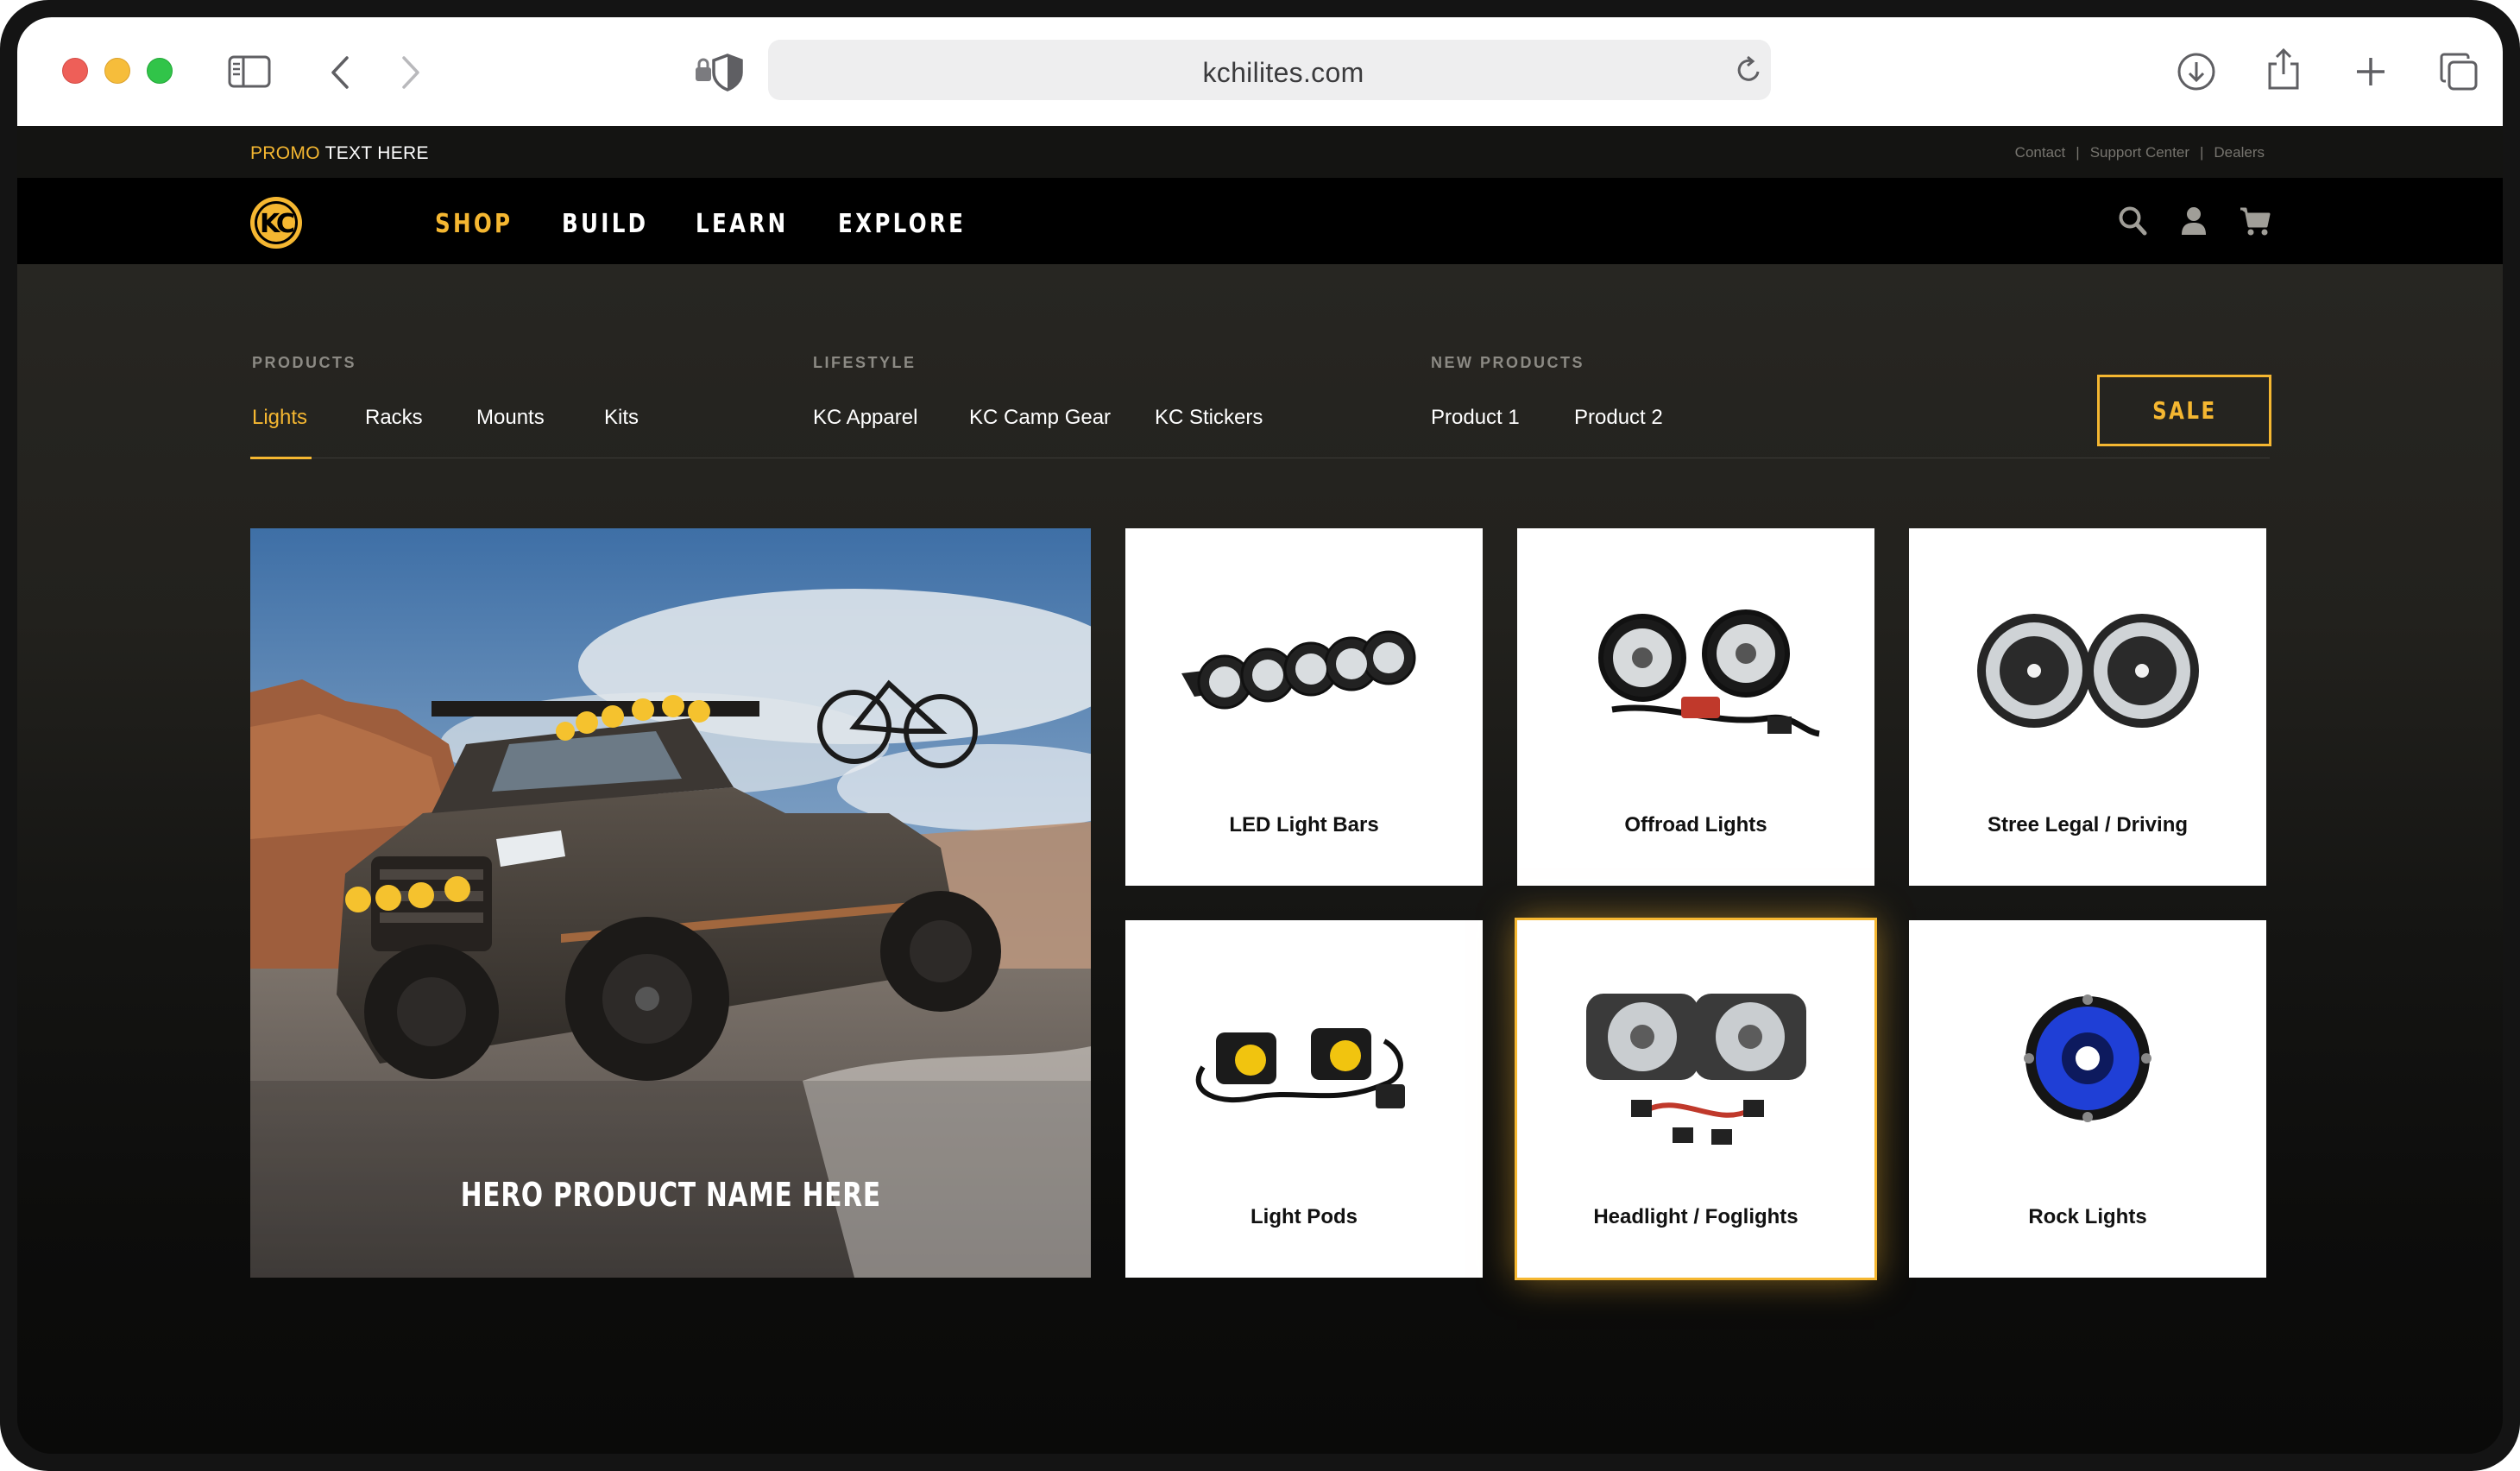  Describe the element at coordinates (394, 418) in the screenshot. I see `menu-link-racks: Racks` at that location.